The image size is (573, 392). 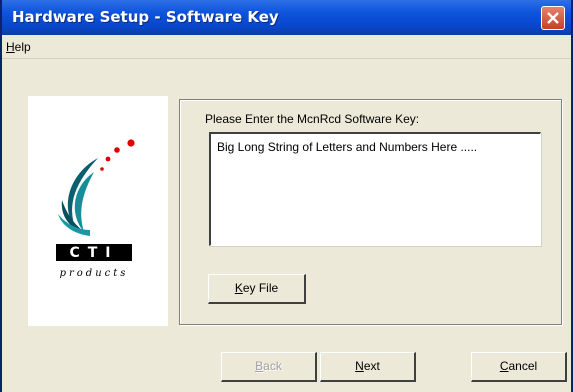 What do you see at coordinates (286, 17) in the screenshot?
I see `title-bar: Hardware Setup - Software Key` at bounding box center [286, 17].